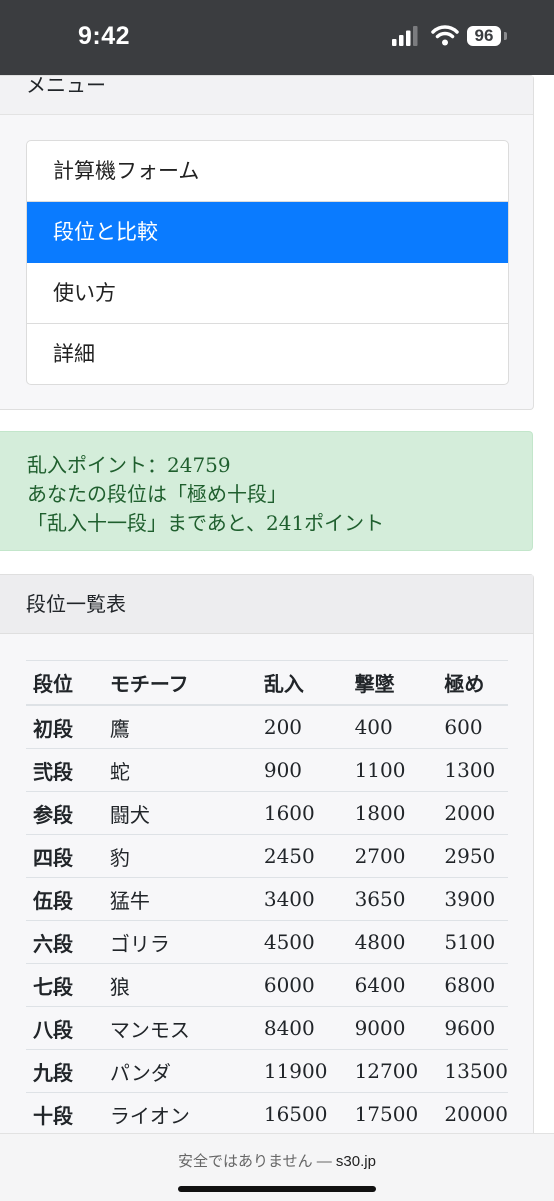 Image resolution: width=554 pixels, height=1201 pixels. Describe the element at coordinates (472, 683) in the screenshot. I see `column-header-mastery: 極め` at that location.